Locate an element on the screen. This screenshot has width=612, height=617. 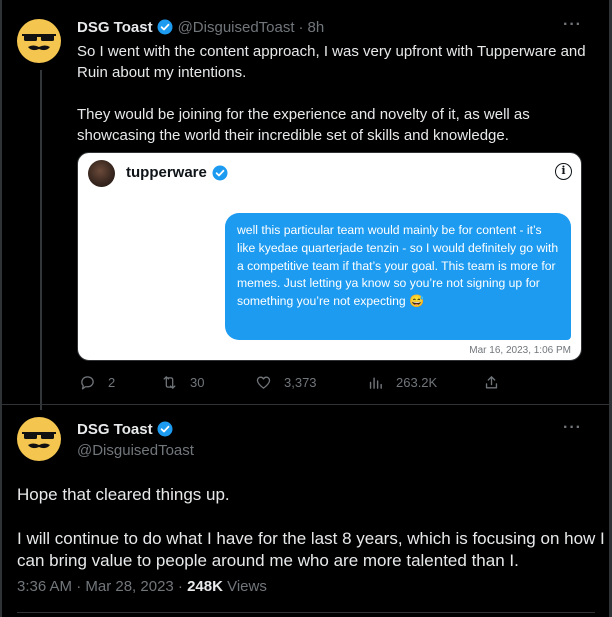
reply-button: 2 is located at coordinates (97, 382).